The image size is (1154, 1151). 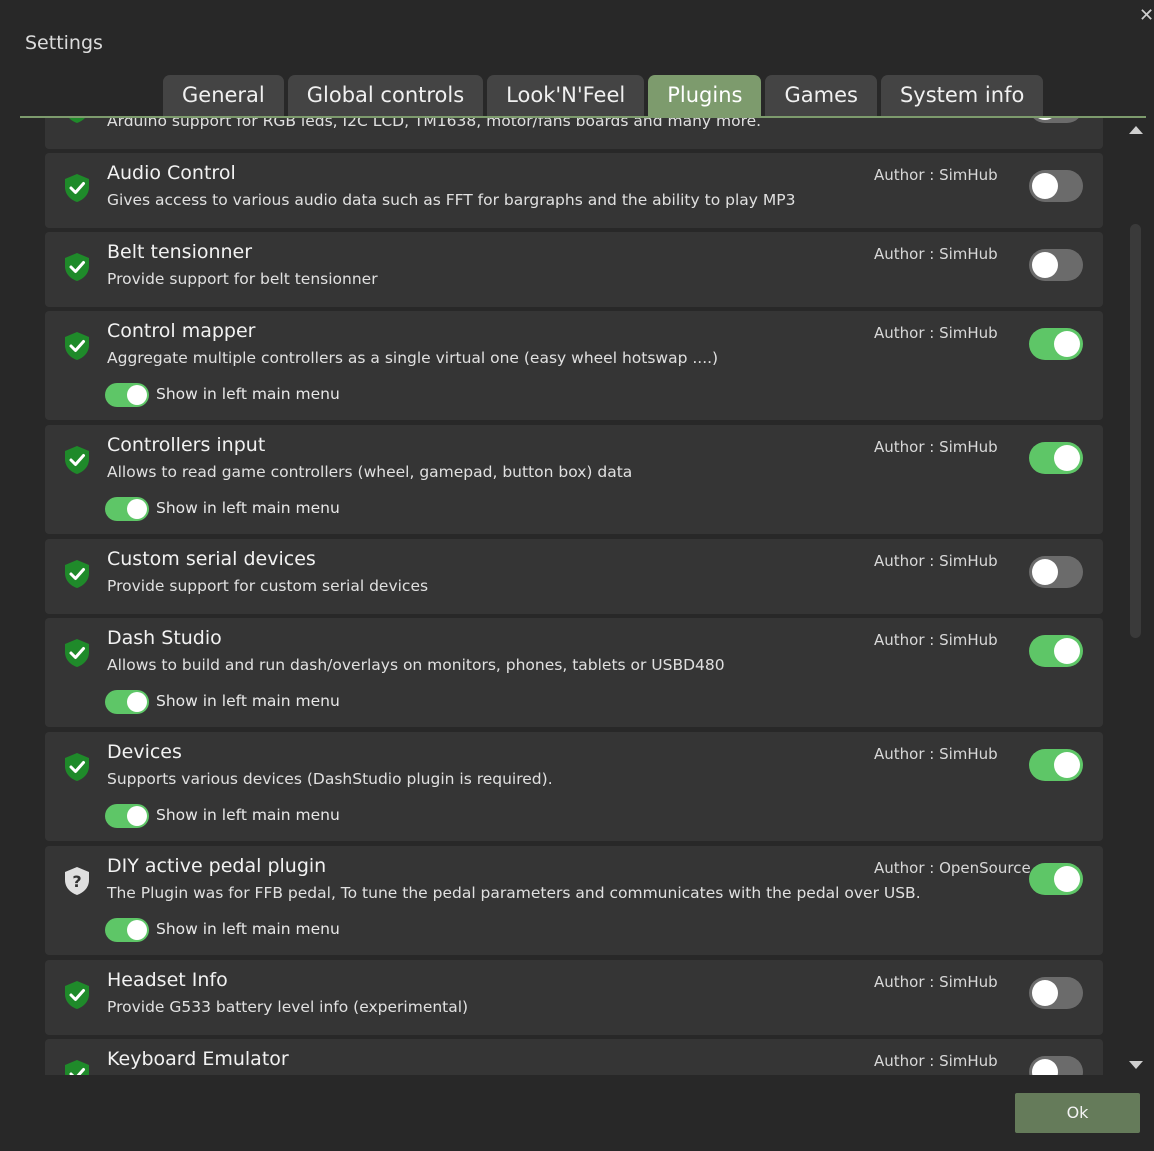 What do you see at coordinates (186, 445) in the screenshot?
I see `plugin-name: Controllers input` at bounding box center [186, 445].